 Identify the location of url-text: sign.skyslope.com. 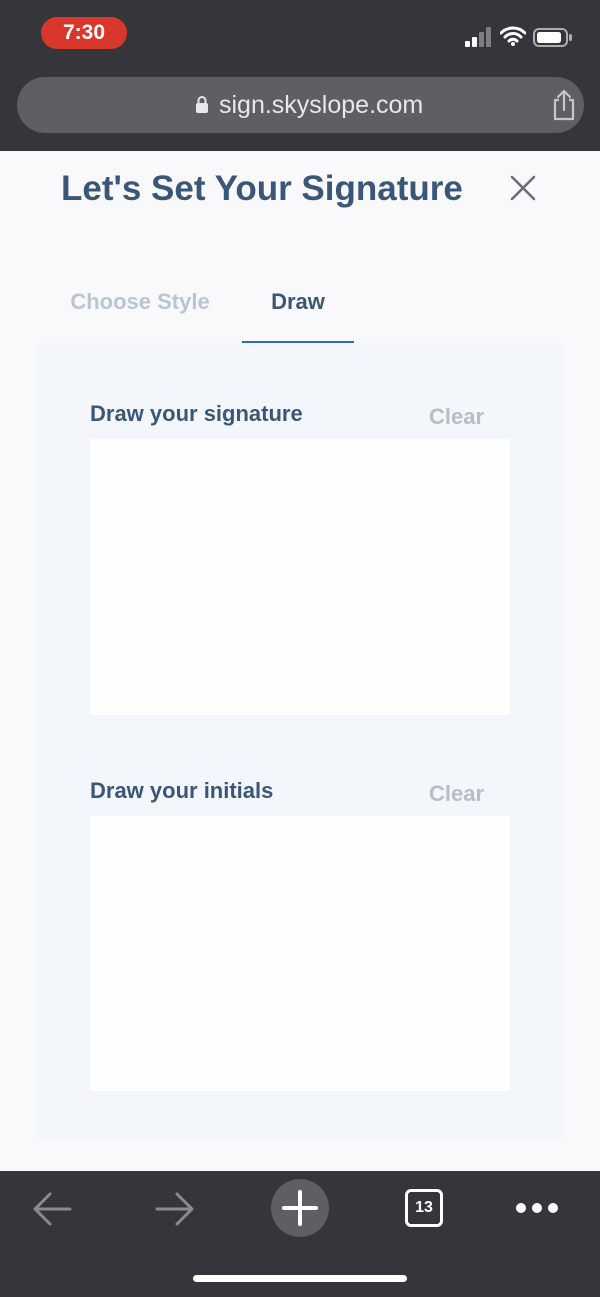
(321, 105).